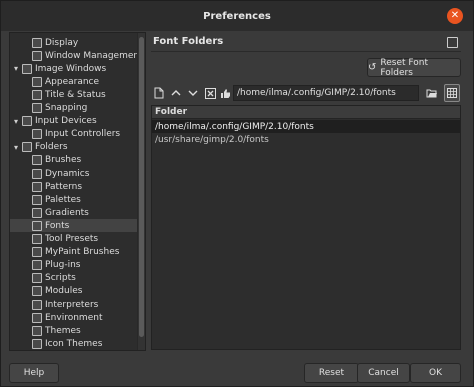  What do you see at coordinates (37, 81) in the screenshot?
I see `appearance-icon` at bounding box center [37, 81].